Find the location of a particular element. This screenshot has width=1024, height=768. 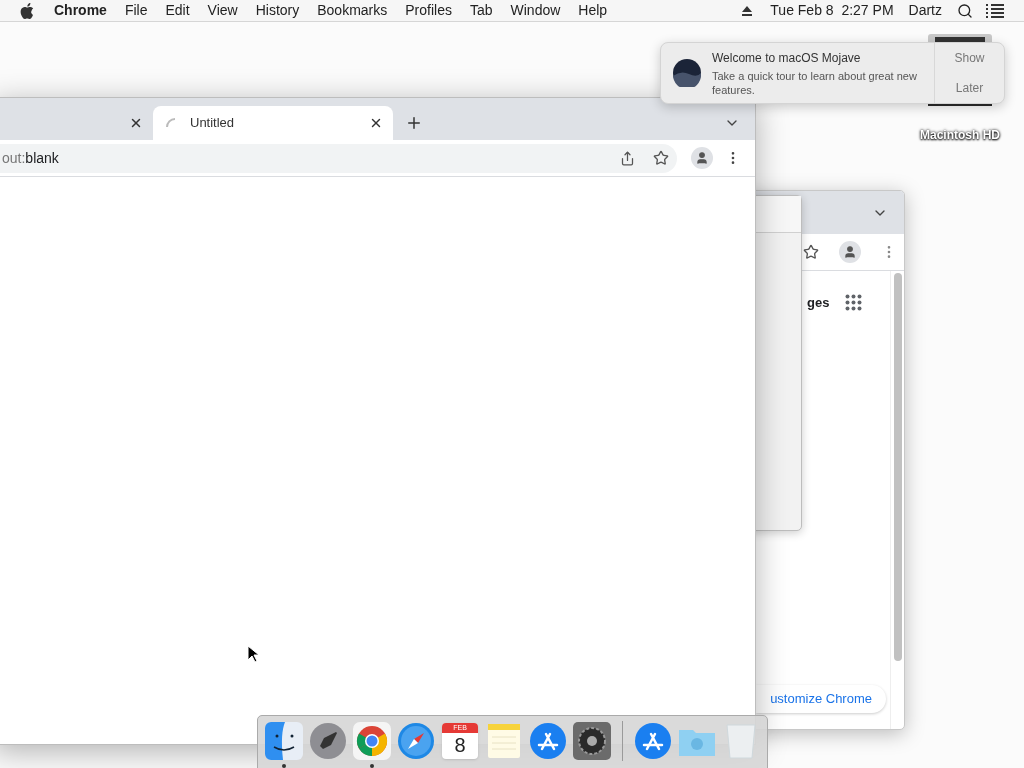

menu-item: View is located at coordinates (222, 10).